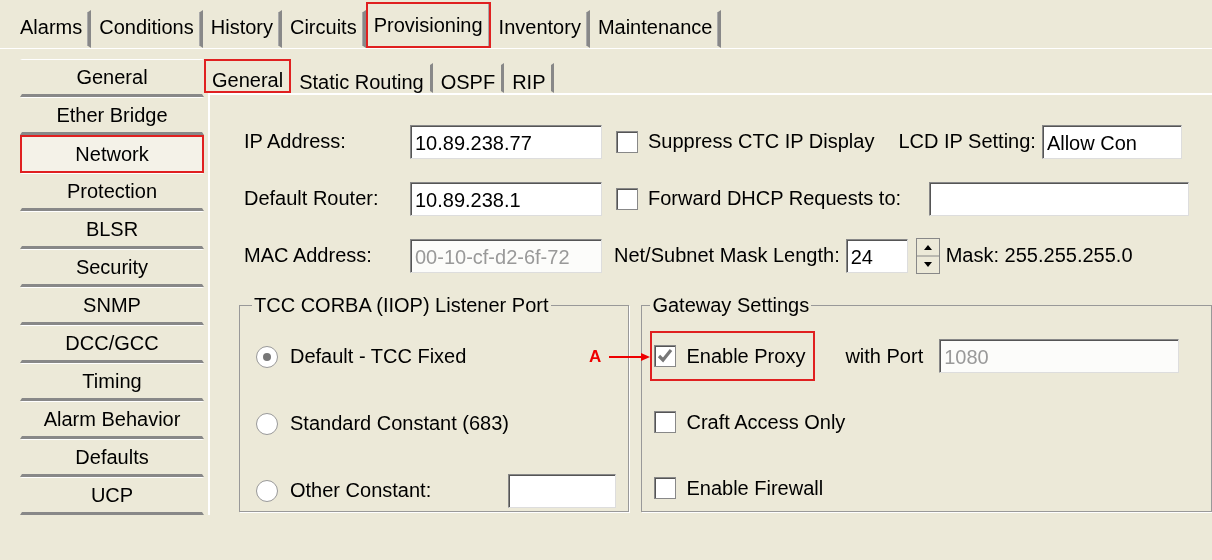 The image size is (1212, 560). What do you see at coordinates (468, 78) in the screenshot?
I see `tab: OSPF` at bounding box center [468, 78].